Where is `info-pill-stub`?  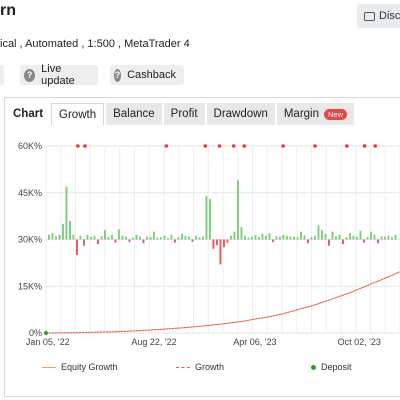
info-pill-stub is located at coordinates (2, 75).